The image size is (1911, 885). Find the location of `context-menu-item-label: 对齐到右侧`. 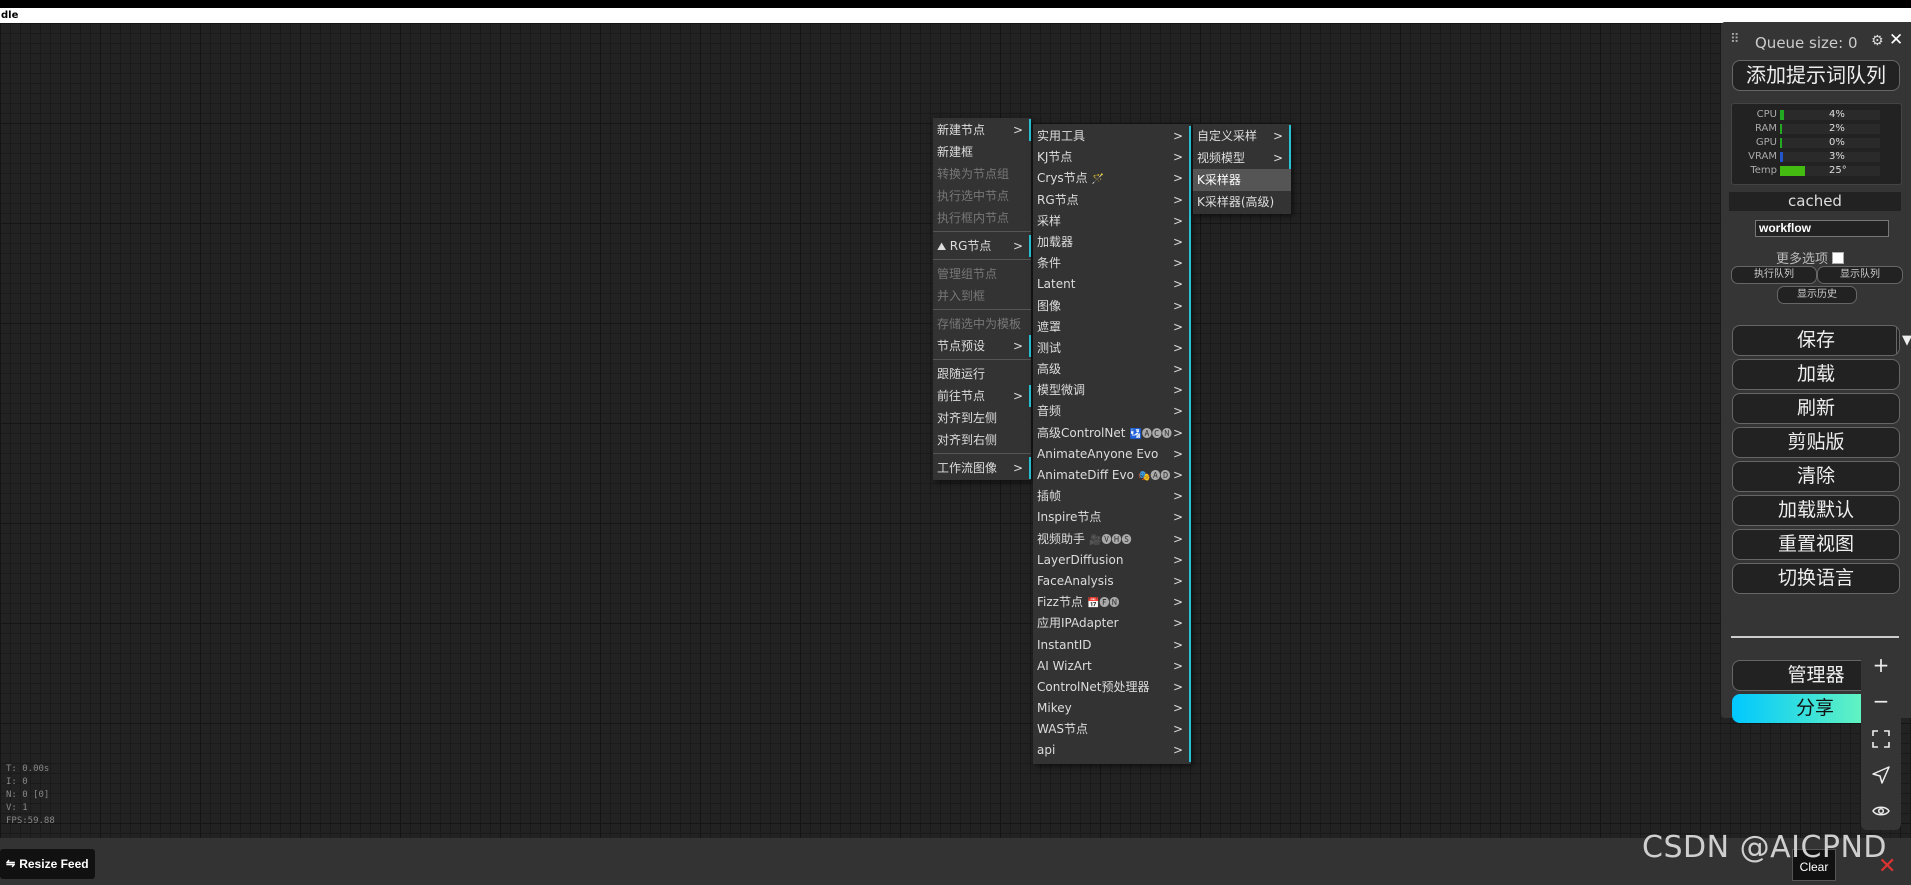

context-menu-item-label: 对齐到右侧 is located at coordinates (967, 440).